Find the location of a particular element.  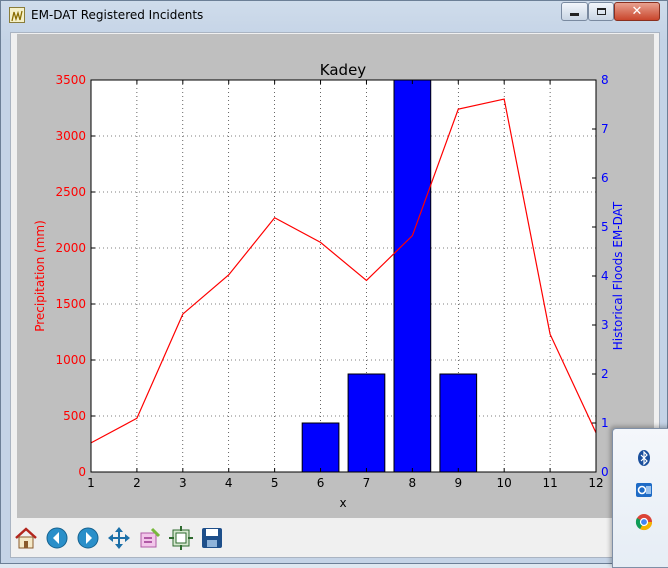

outlook-icon is located at coordinates (644, 490).